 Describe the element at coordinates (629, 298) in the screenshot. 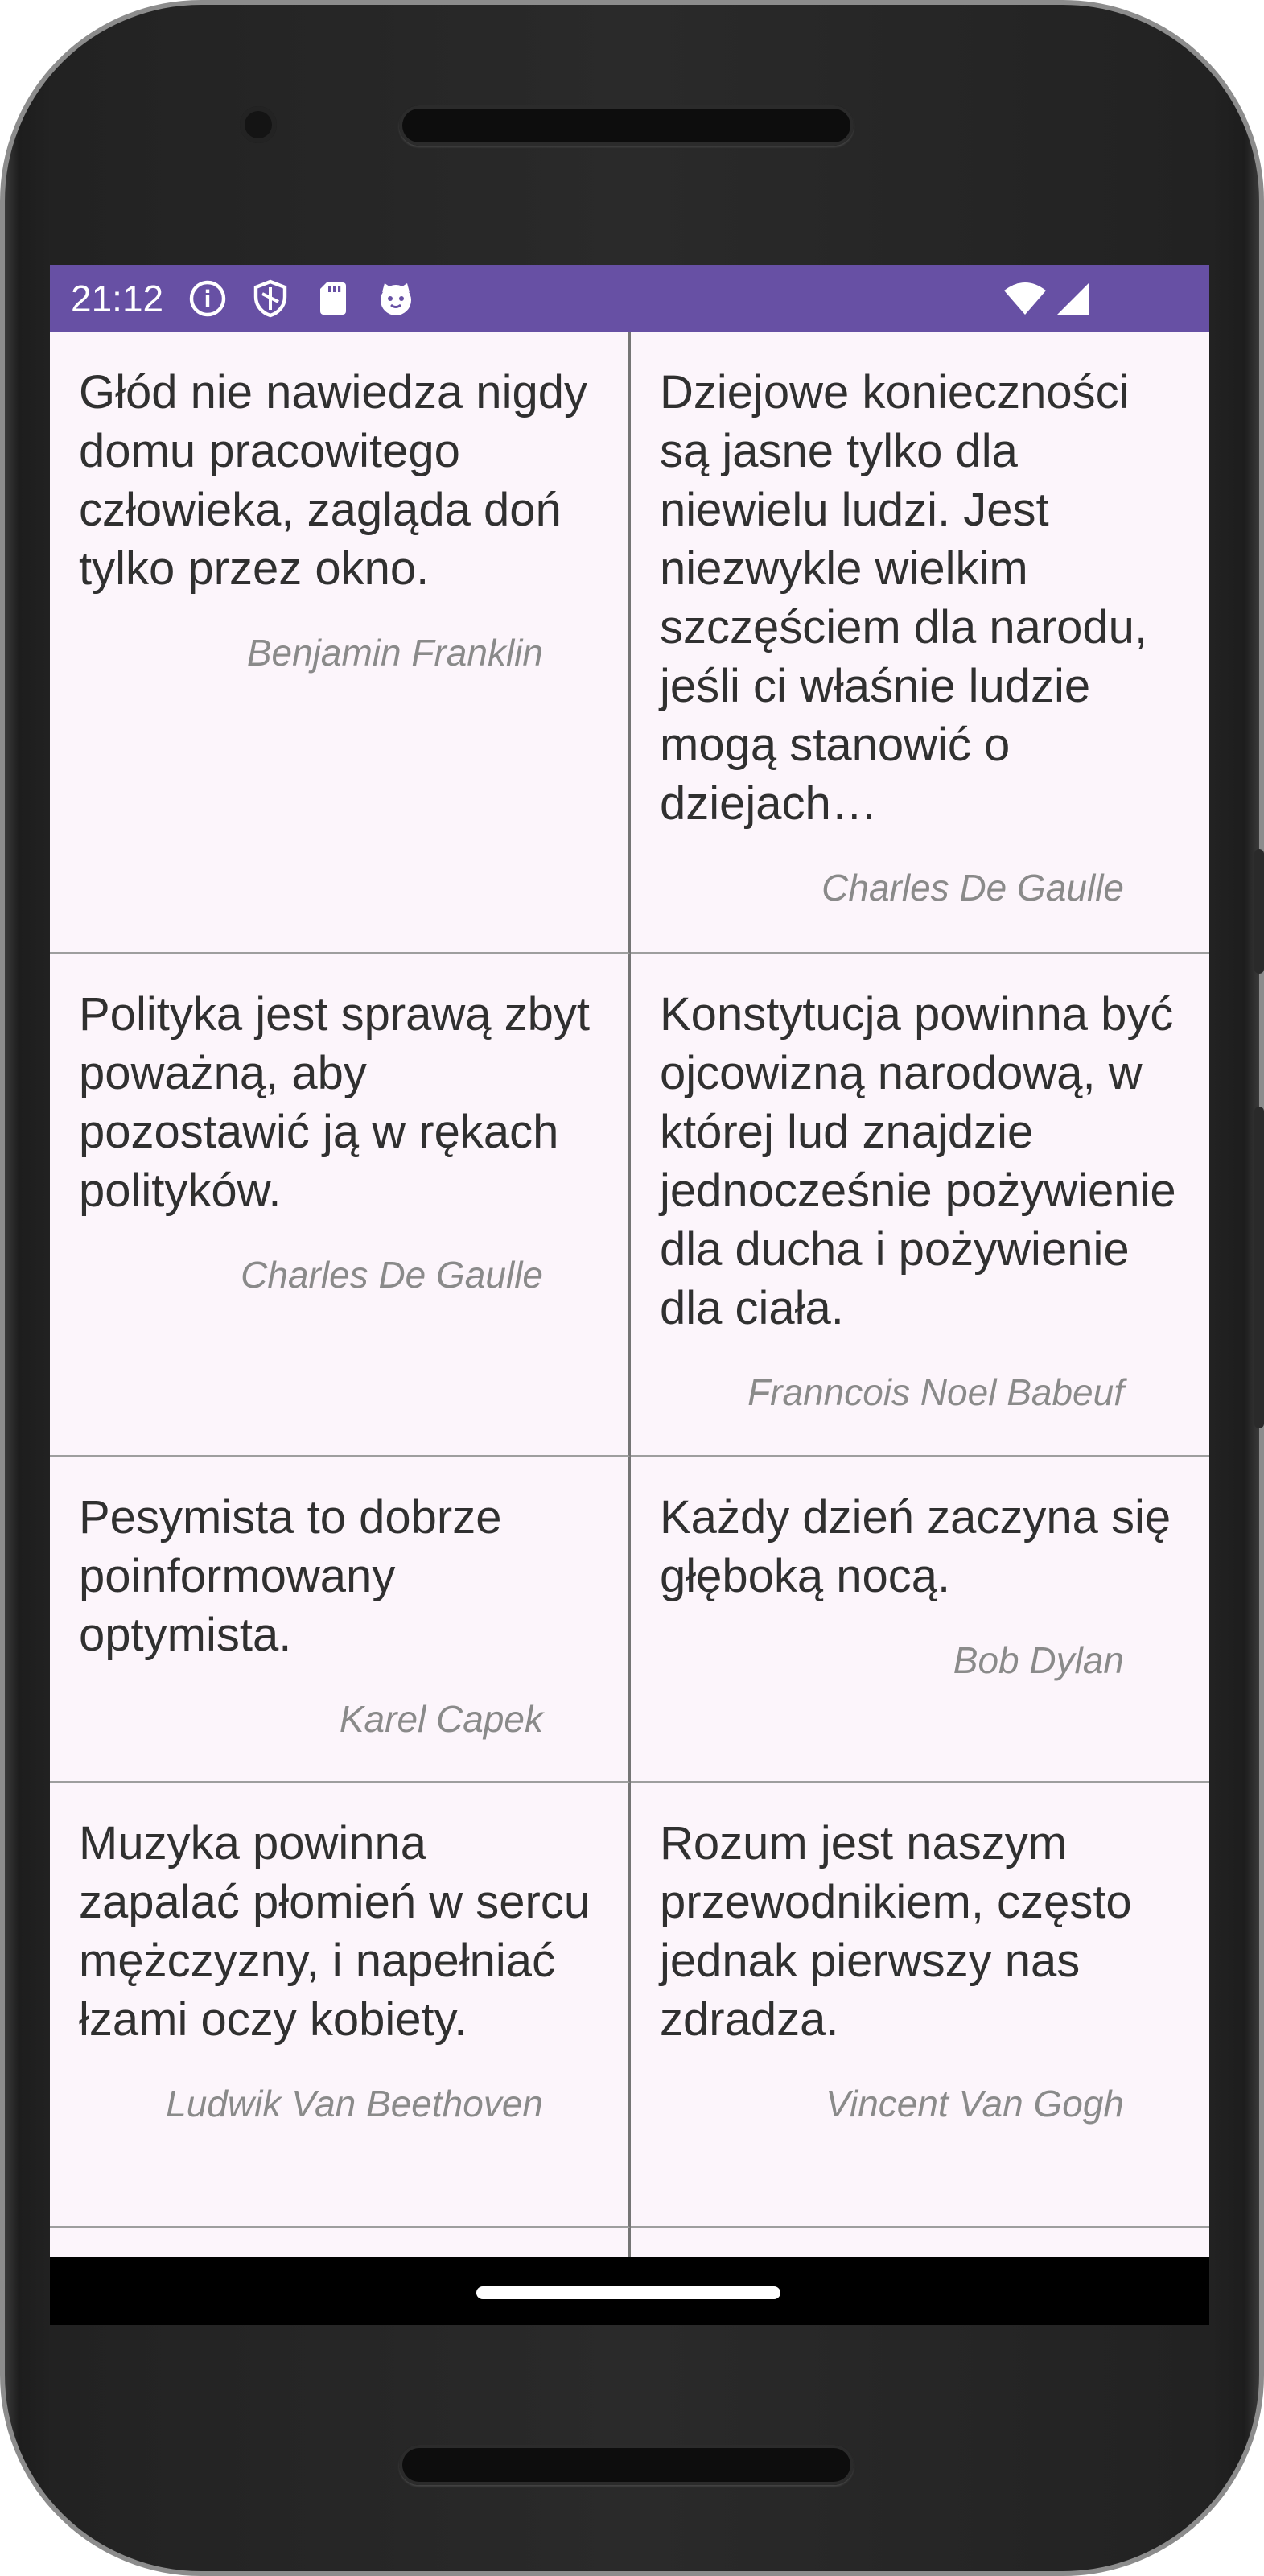

I see `status-bar: 21:12` at that location.